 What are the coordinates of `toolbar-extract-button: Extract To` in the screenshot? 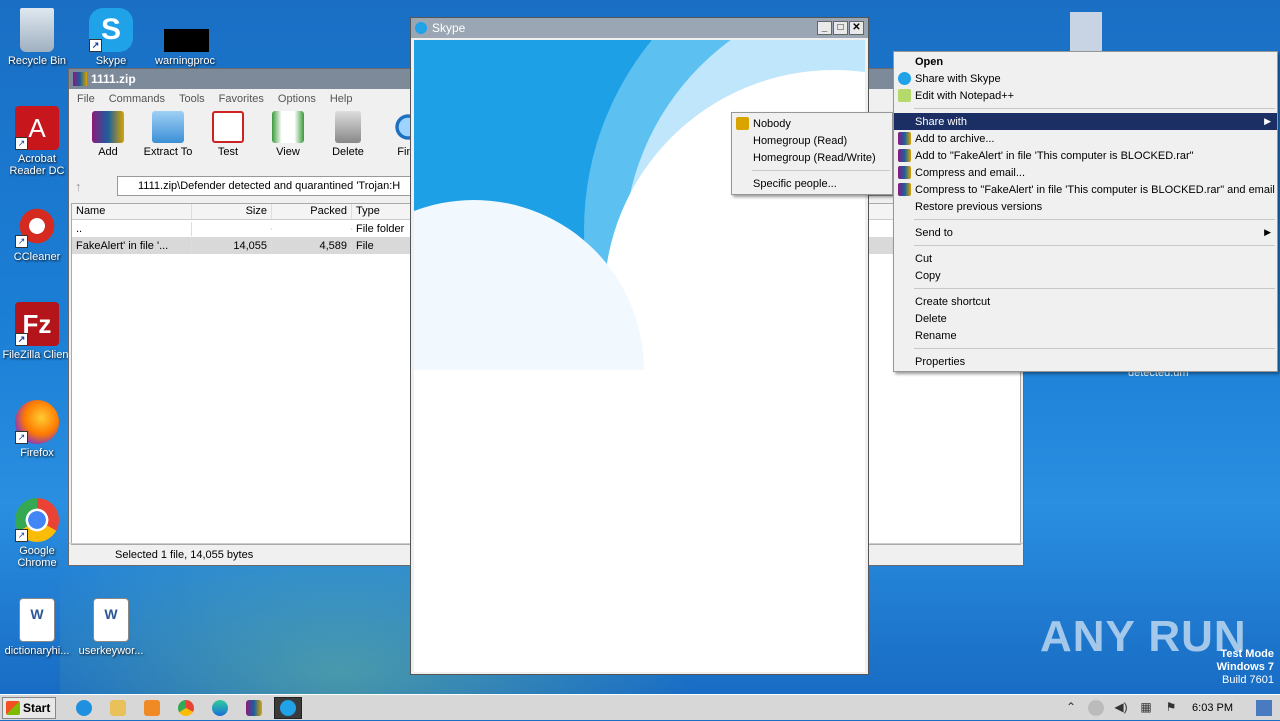 It's located at (168, 133).